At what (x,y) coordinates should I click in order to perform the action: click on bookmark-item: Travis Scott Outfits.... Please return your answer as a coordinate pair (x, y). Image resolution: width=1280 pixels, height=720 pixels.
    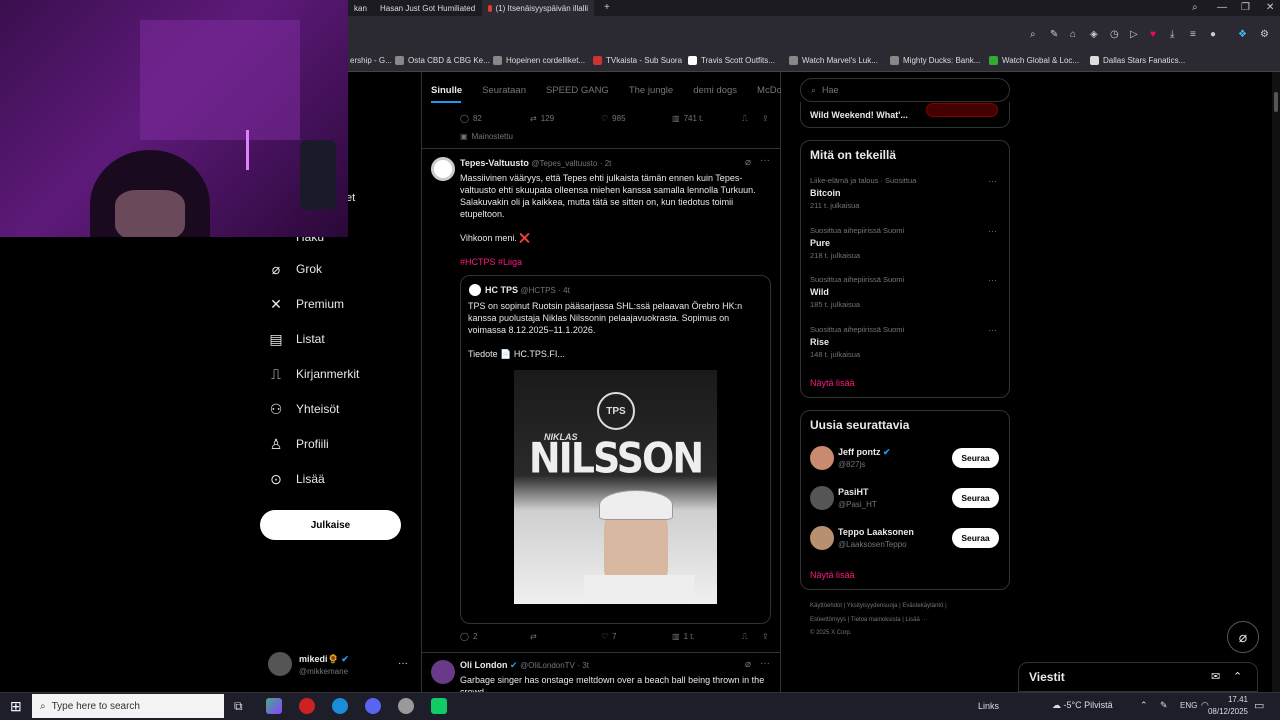
    Looking at the image, I should click on (731, 60).